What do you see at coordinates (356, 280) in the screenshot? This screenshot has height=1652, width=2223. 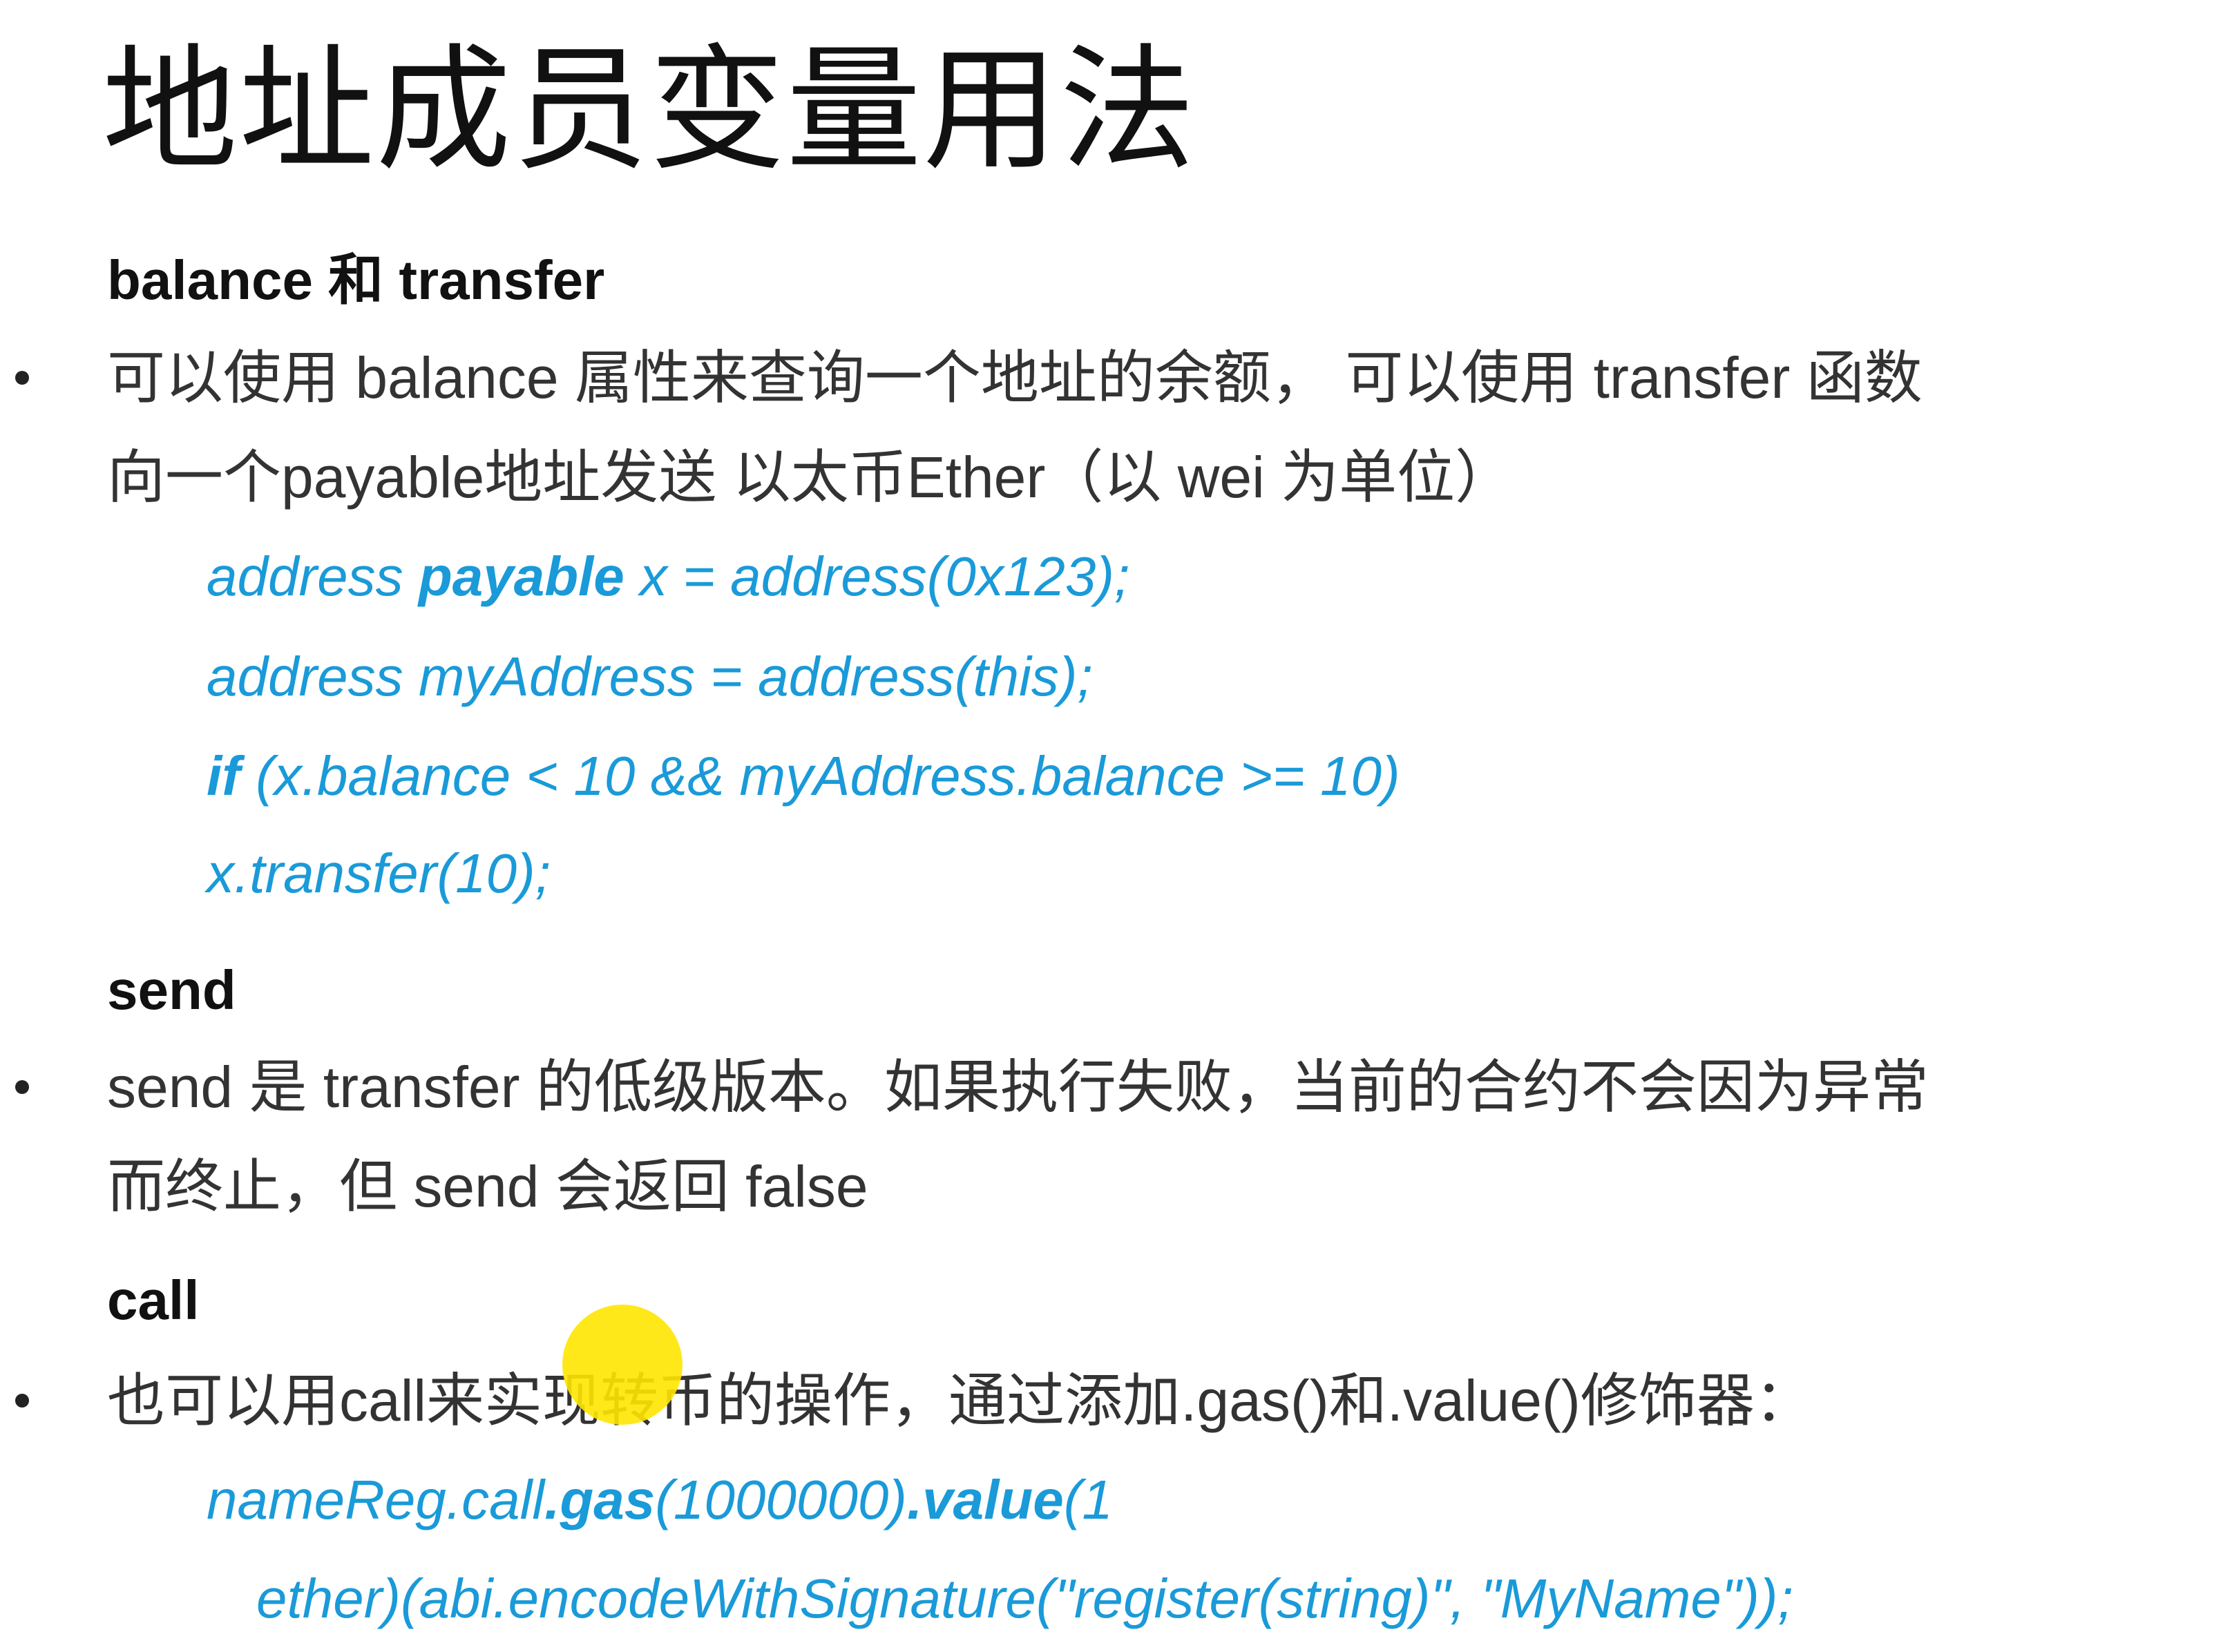 I see `section-heading-balance-transfer: balance 和 transfer` at bounding box center [356, 280].